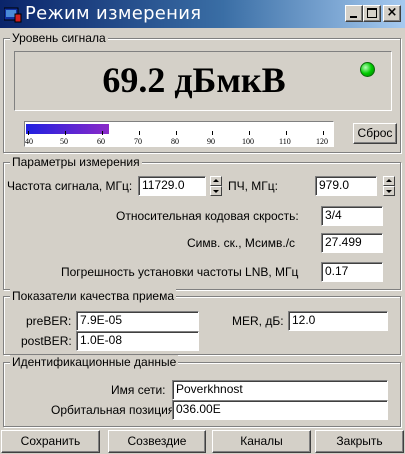  What do you see at coordinates (138, 141) in the screenshot?
I see `meter-tick-label: 70` at bounding box center [138, 141].